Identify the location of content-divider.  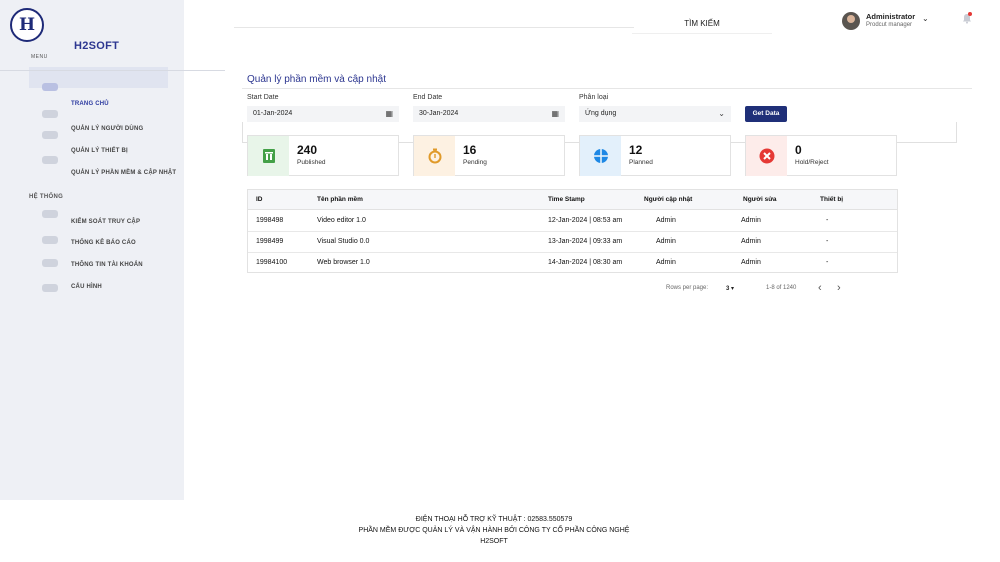
(607, 88).